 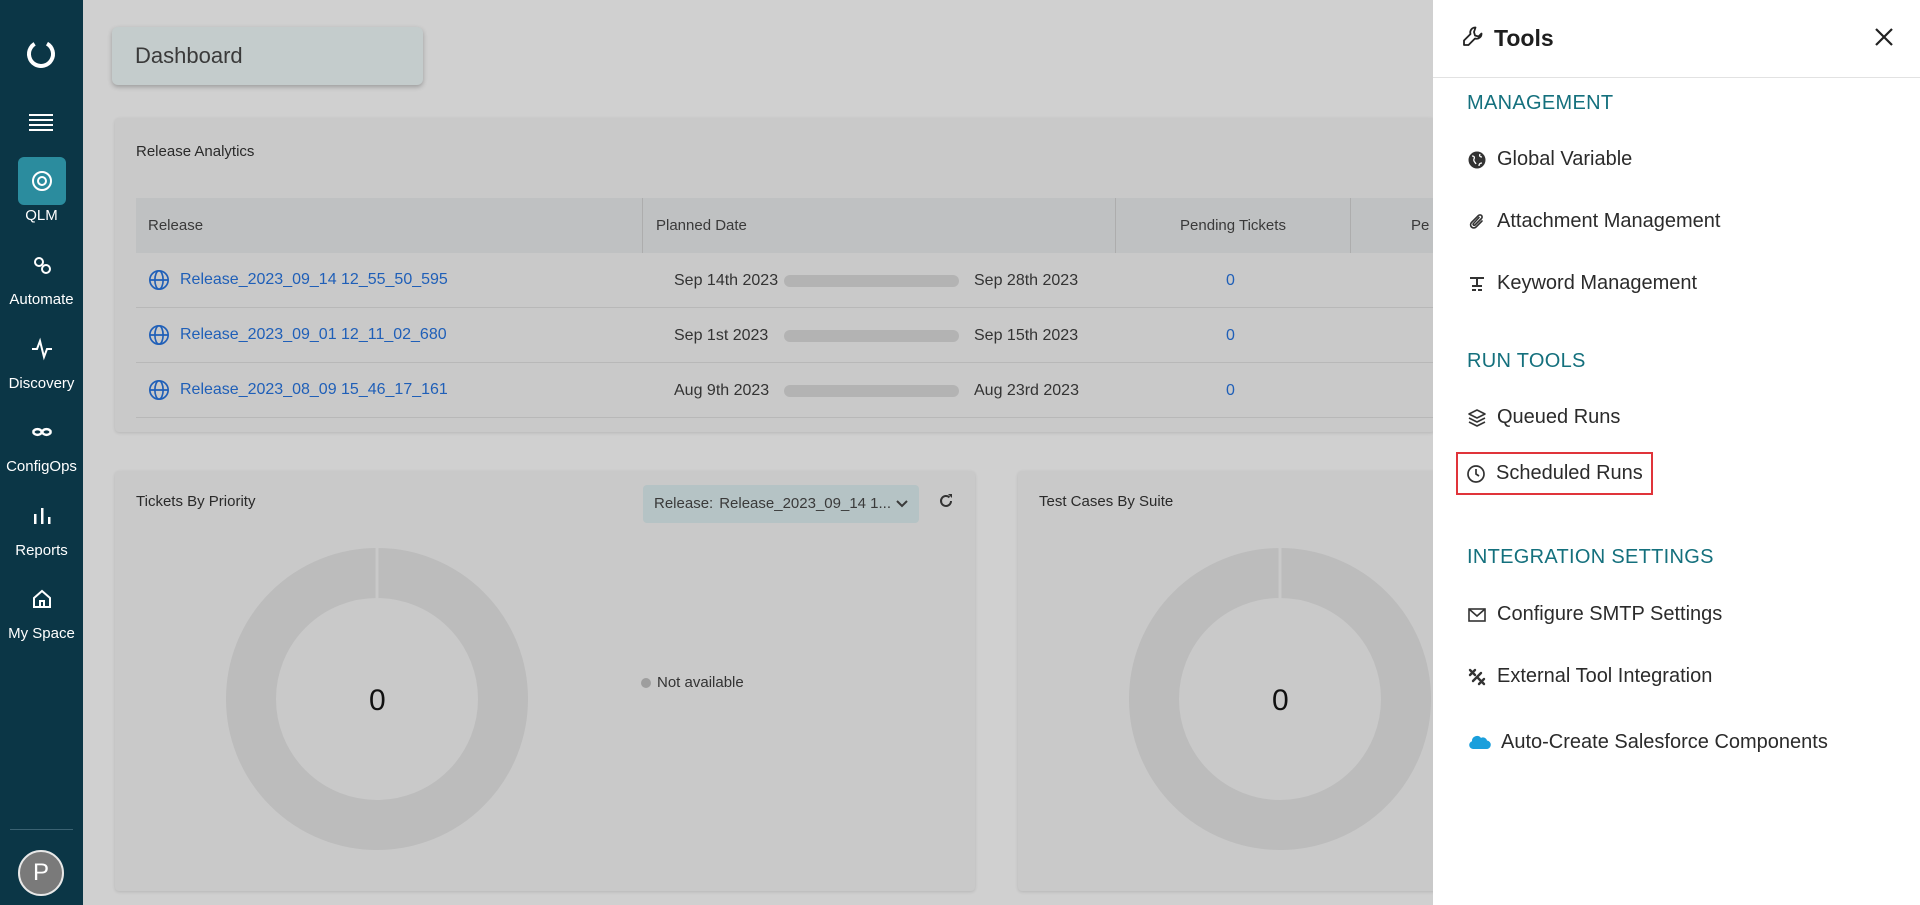 I want to click on tools-panel-title: Tools, so click(x=1524, y=38).